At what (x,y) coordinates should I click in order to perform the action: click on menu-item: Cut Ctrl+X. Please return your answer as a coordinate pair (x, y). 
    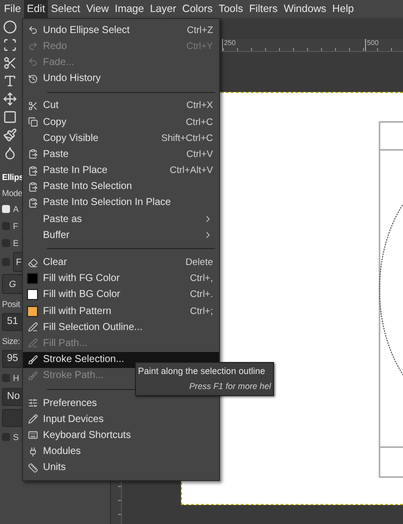
    Looking at the image, I should click on (121, 106).